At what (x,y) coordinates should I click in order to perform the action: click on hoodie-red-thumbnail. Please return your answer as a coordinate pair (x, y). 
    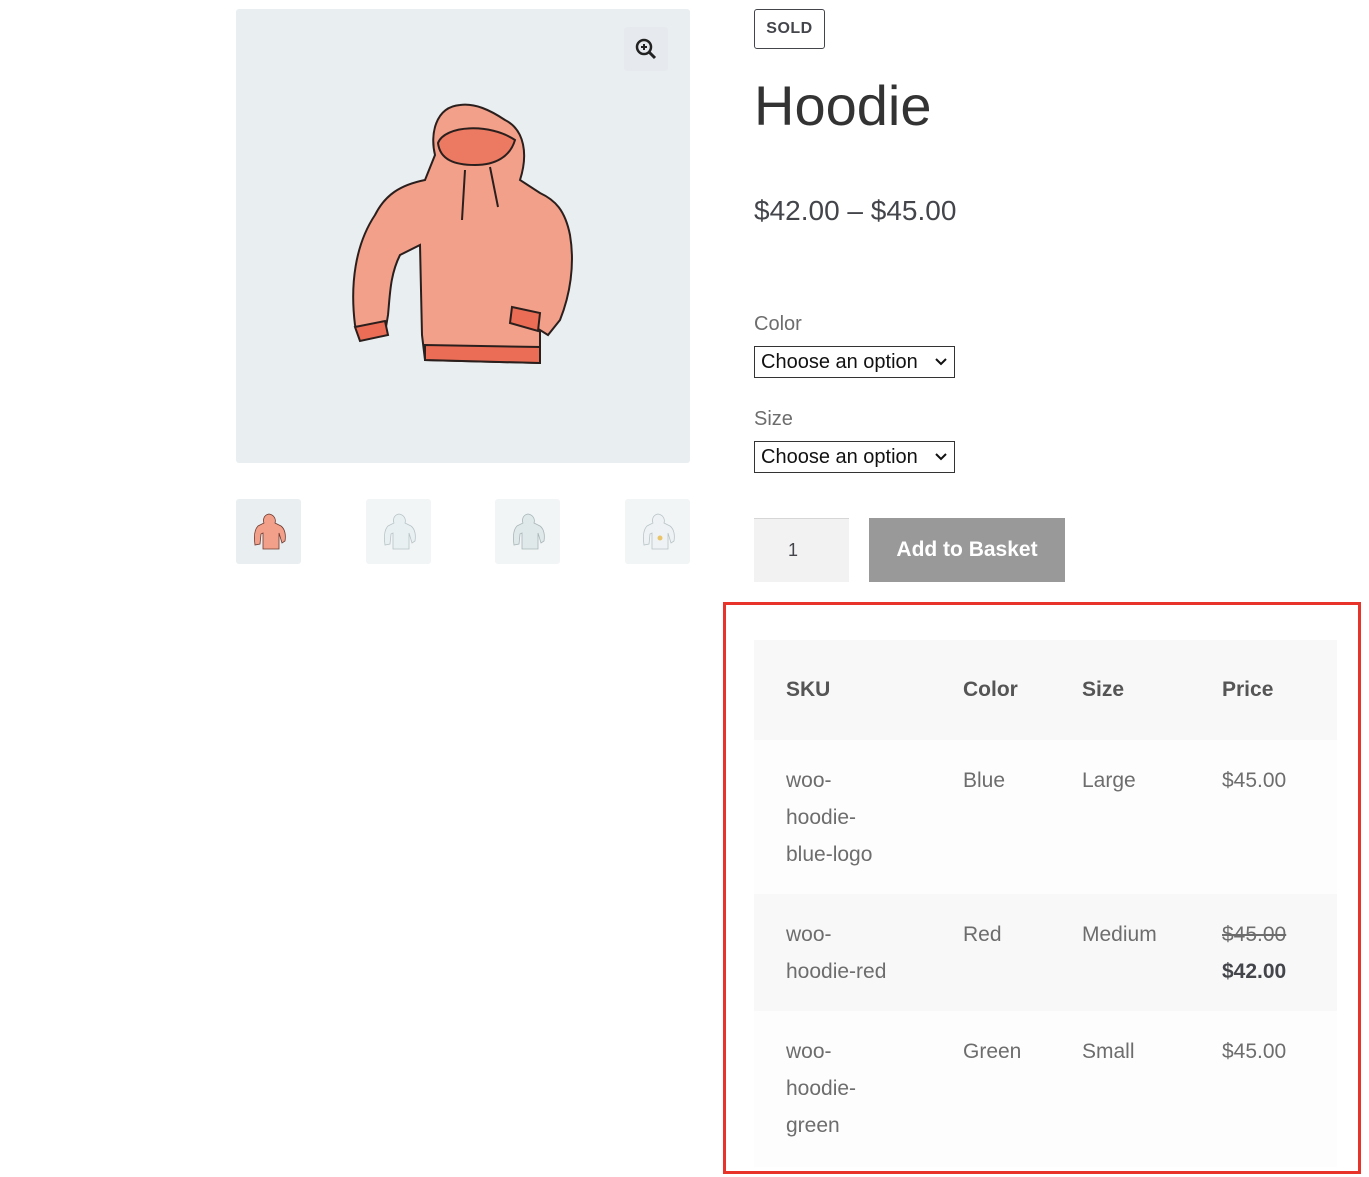
    Looking at the image, I should click on (269, 531).